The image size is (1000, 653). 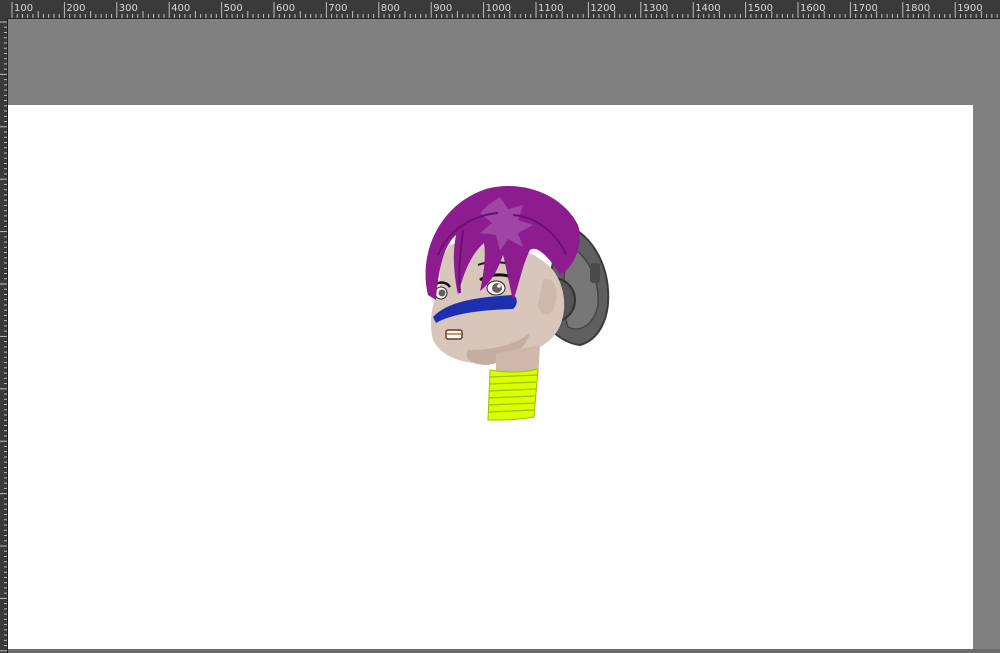 I want to click on ruler-label: 1100, so click(x=550, y=8).